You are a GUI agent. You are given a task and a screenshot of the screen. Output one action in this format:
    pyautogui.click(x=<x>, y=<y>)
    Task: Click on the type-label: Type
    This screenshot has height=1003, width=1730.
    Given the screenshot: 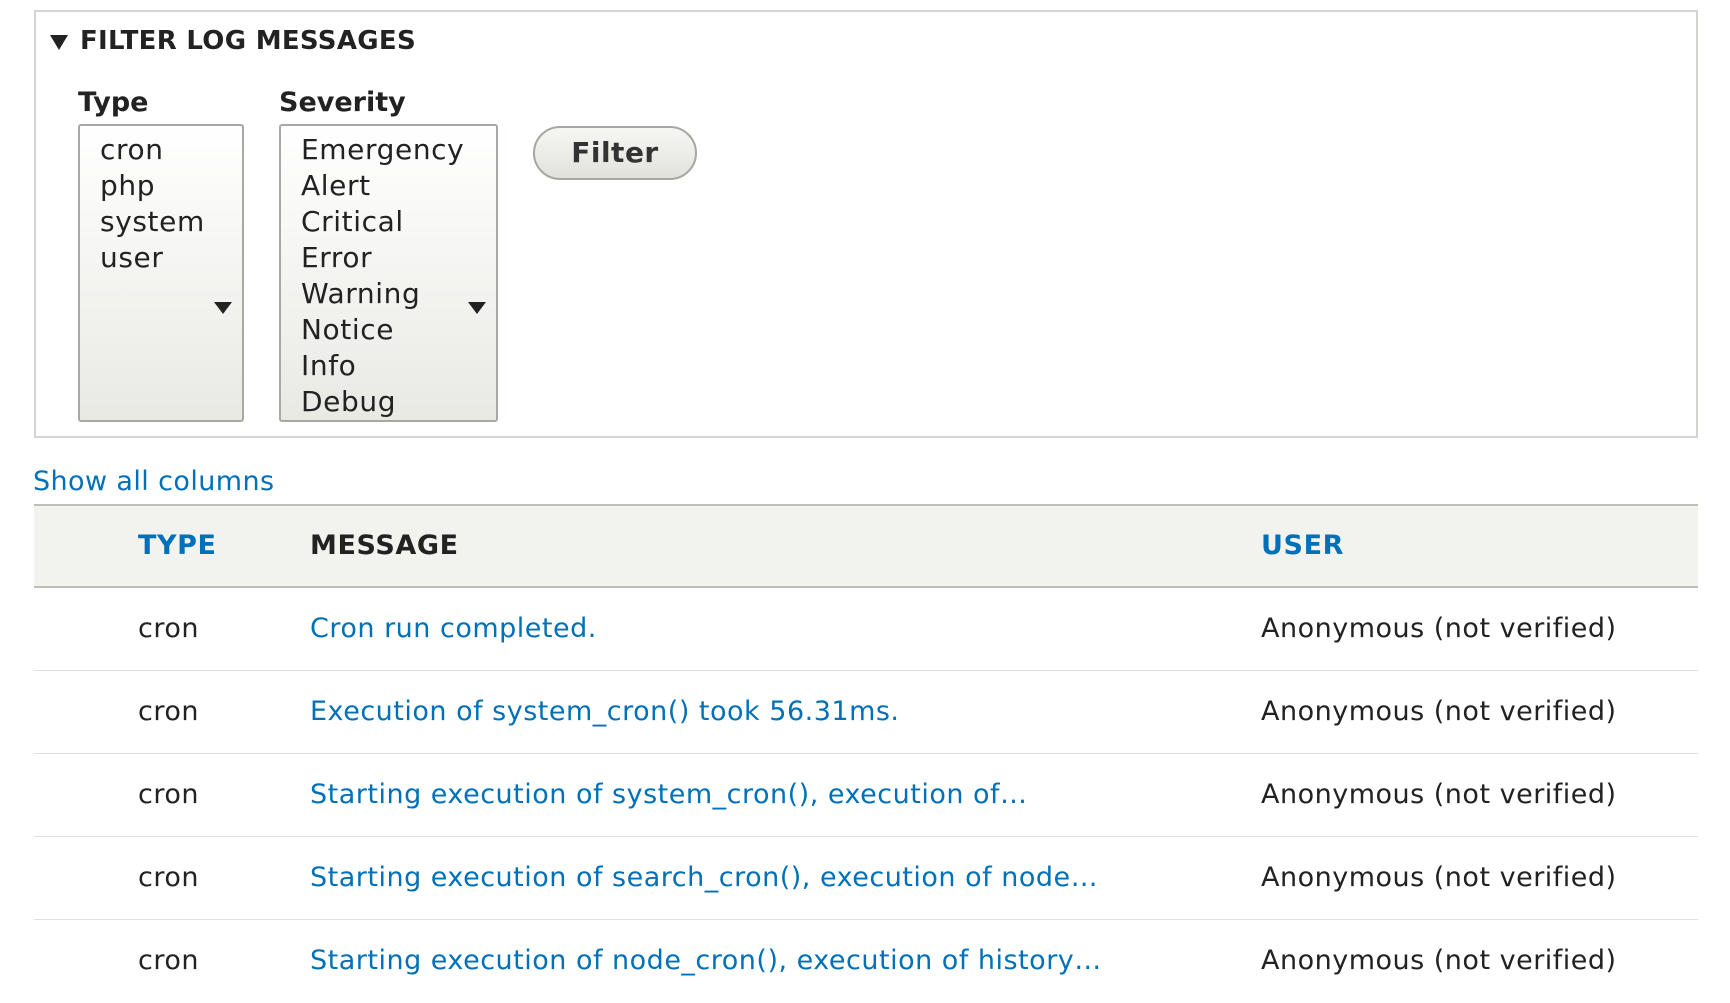 What is the action you would take?
    pyautogui.click(x=113, y=102)
    